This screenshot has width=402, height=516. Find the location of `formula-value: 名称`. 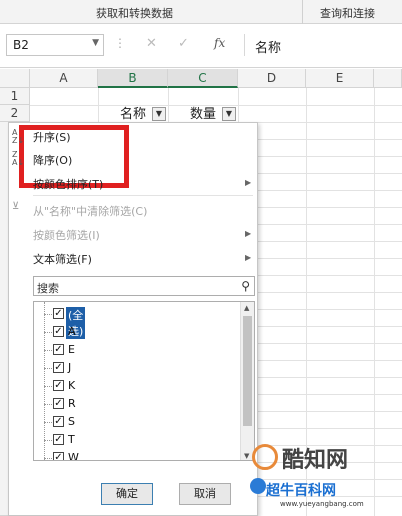

formula-value: 名称 is located at coordinates (268, 48).